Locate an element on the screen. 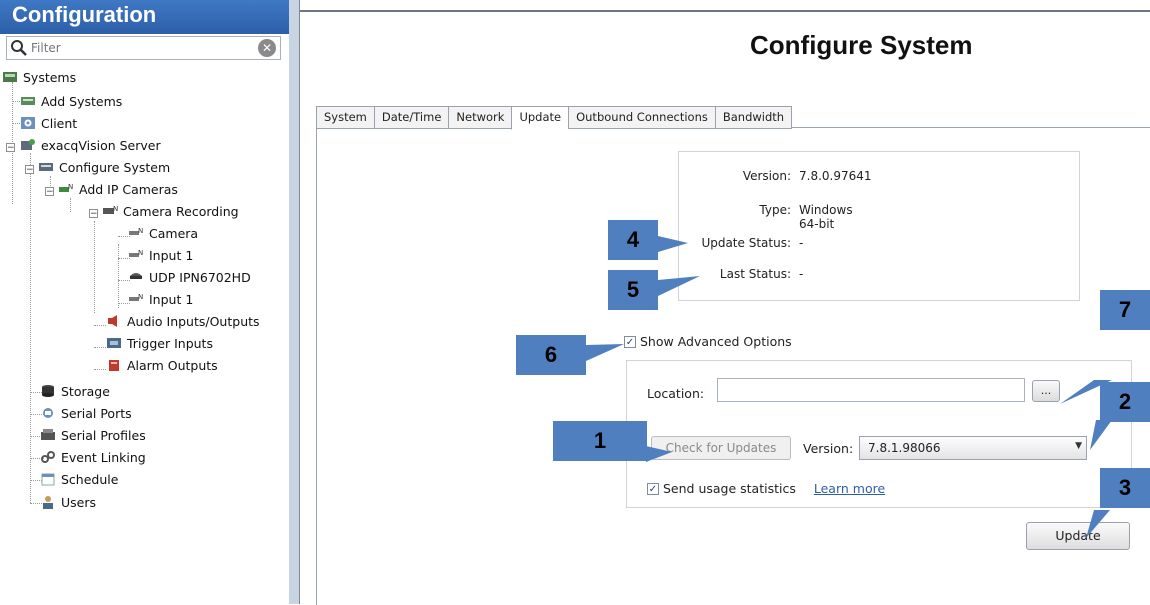  filter-box: ✕ is located at coordinates (143, 48).